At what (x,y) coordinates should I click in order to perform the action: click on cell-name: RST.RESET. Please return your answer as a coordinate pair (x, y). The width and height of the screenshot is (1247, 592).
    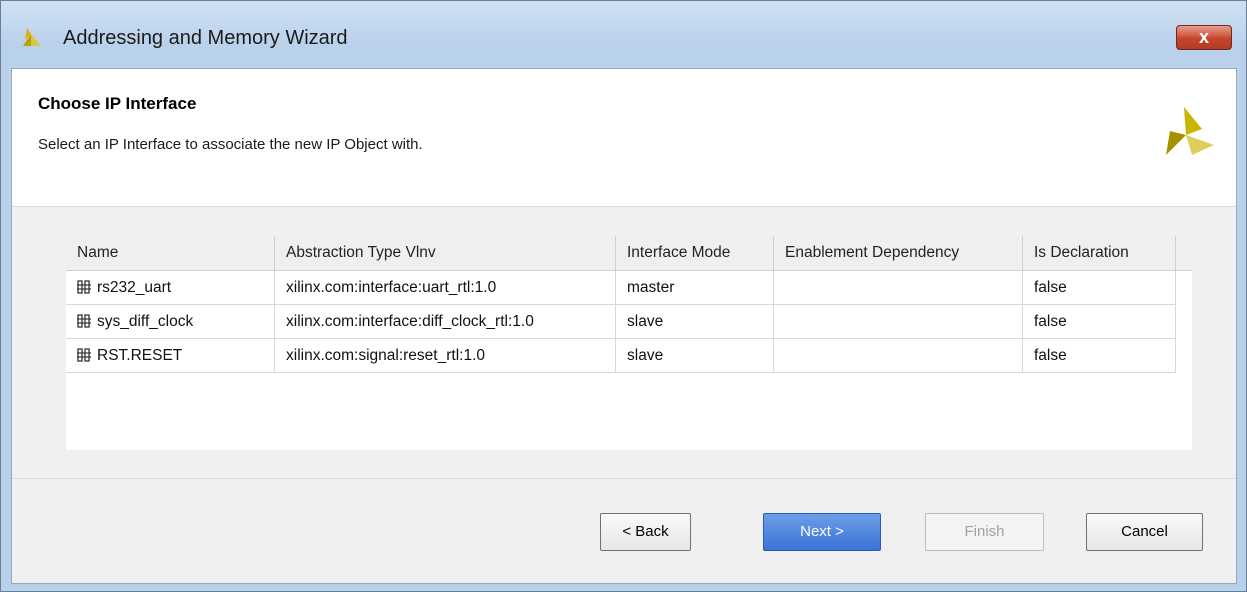
    Looking at the image, I should click on (170, 356).